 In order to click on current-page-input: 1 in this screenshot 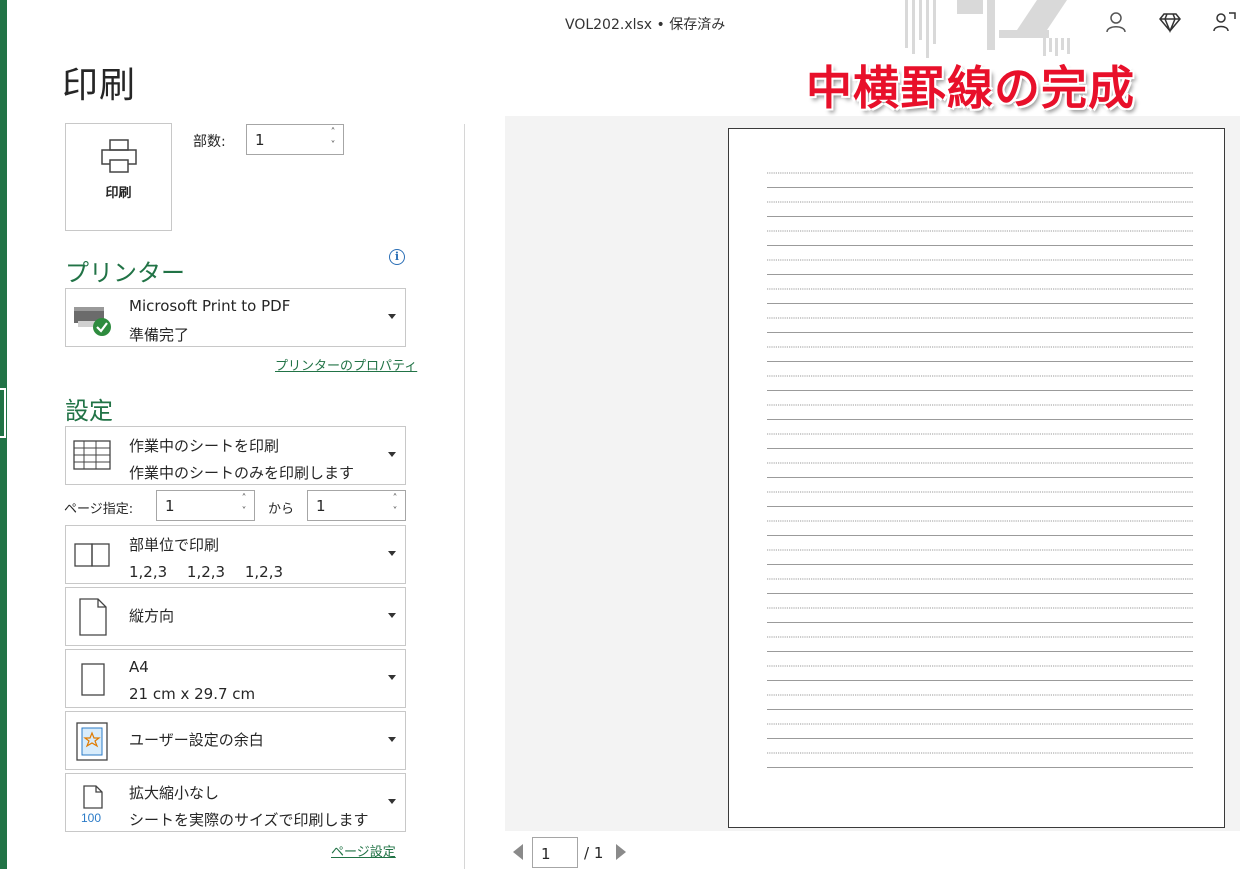, I will do `click(555, 852)`.